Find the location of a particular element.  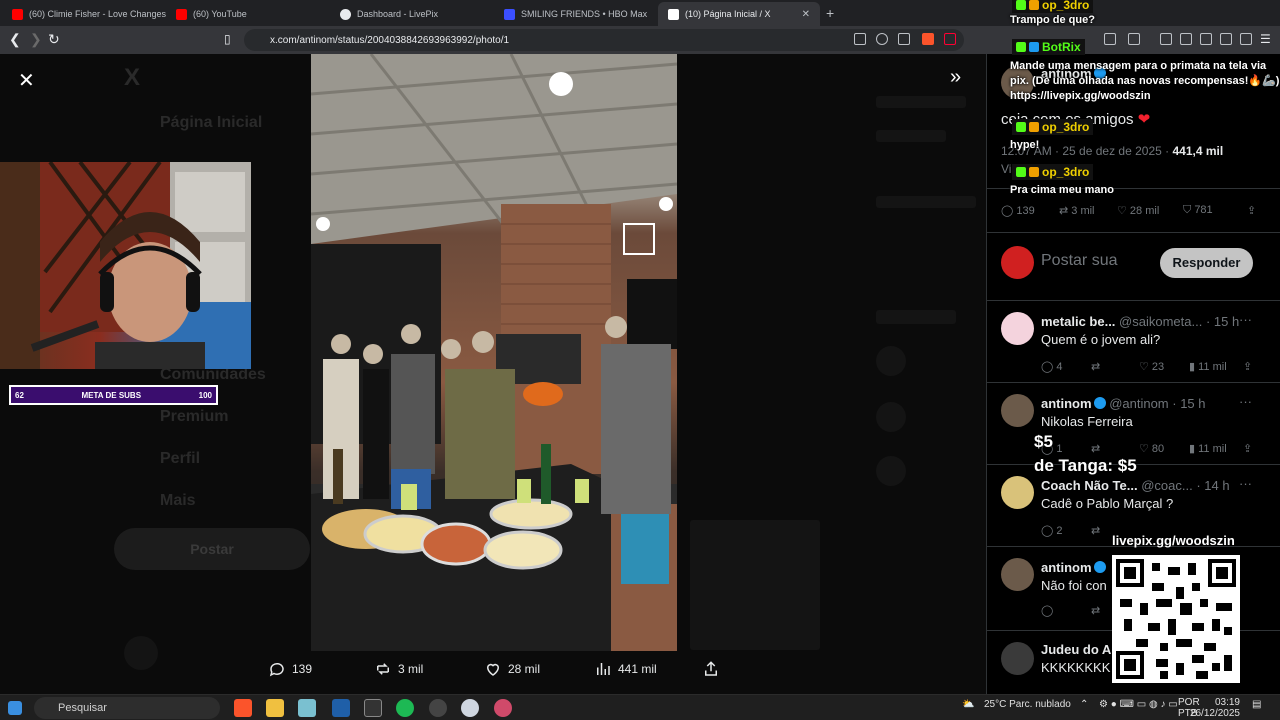

tray-icons: ⚙ ● ⌨ ▭ ◍ ♪ ▭ is located at coordinates (1138, 704).